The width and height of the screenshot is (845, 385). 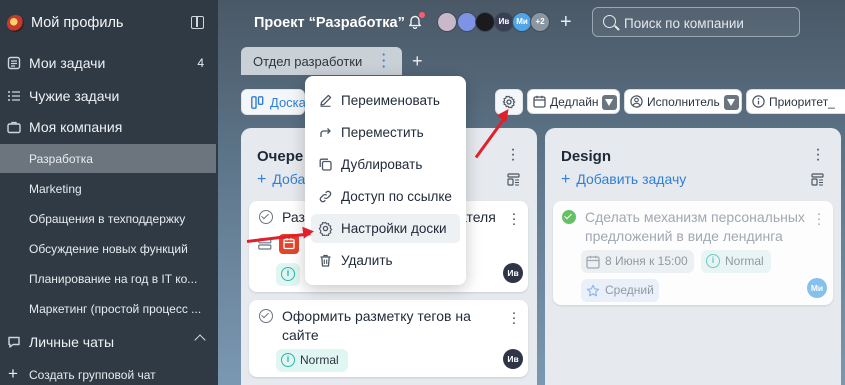 What do you see at coordinates (522, 22) in the screenshot?
I see `member-avatar-mi: Ми` at bounding box center [522, 22].